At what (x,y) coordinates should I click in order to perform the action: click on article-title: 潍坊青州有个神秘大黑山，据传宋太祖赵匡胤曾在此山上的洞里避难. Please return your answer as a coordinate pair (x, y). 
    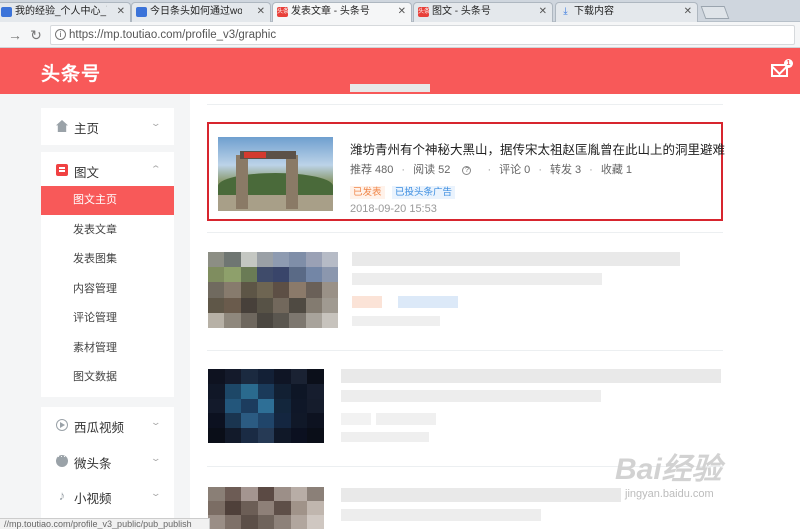
    Looking at the image, I should click on (537, 148).